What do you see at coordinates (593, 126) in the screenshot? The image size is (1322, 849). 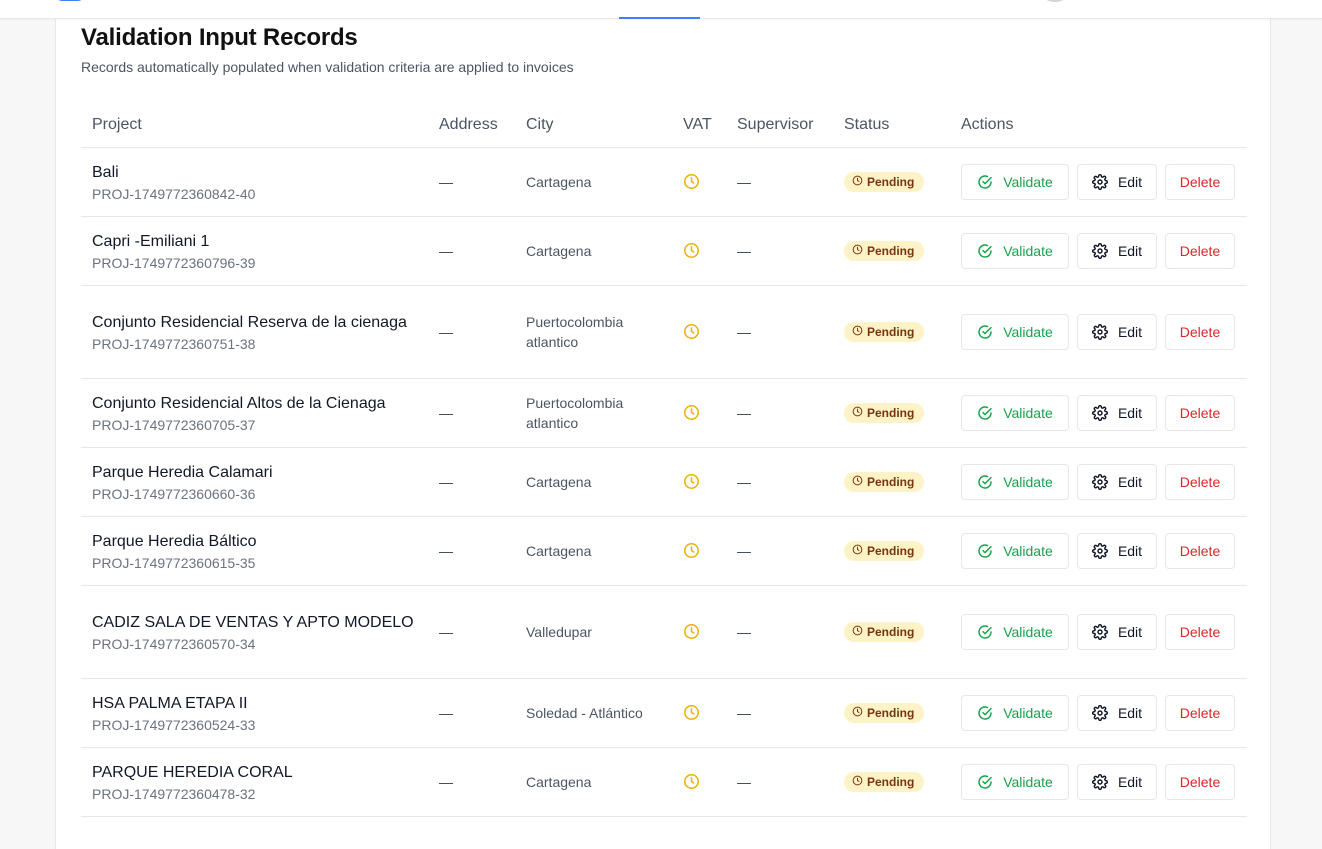 I see `column-header-city: City` at bounding box center [593, 126].